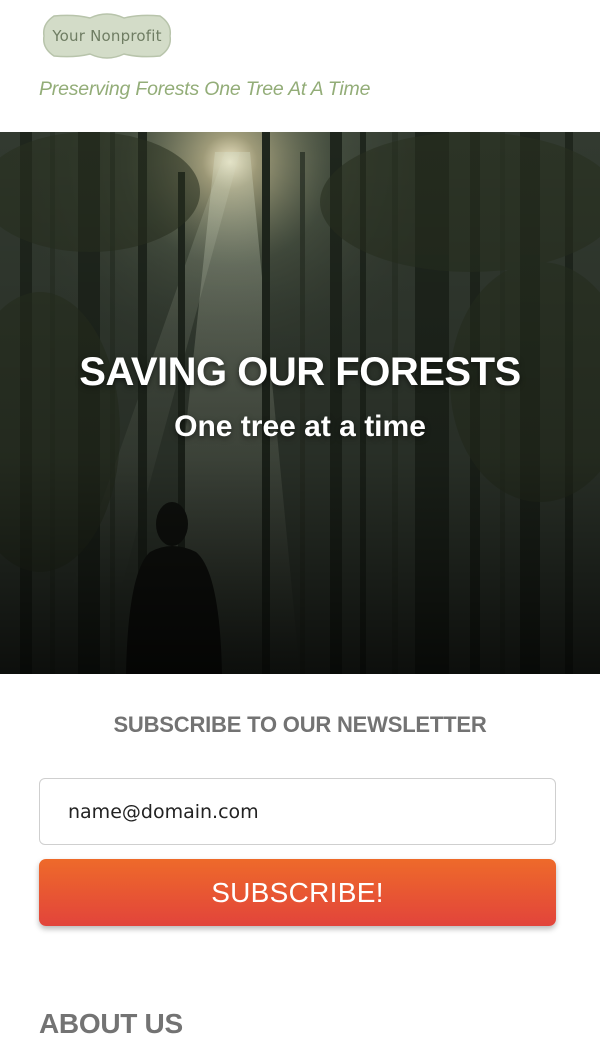 This screenshot has width=600, height=1046. What do you see at coordinates (111, 1023) in the screenshot?
I see `about-heading: ABOUT US` at bounding box center [111, 1023].